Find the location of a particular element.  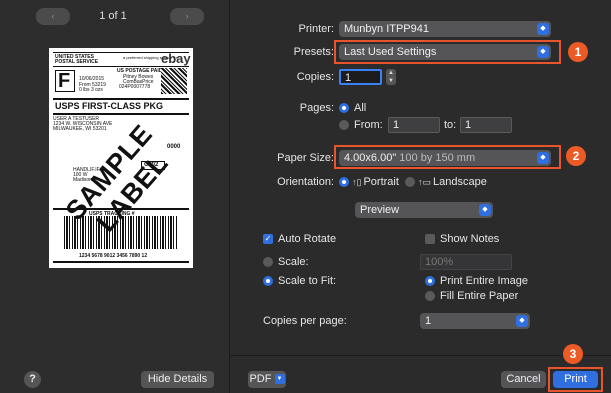

pages-all-radio is located at coordinates (344, 108).